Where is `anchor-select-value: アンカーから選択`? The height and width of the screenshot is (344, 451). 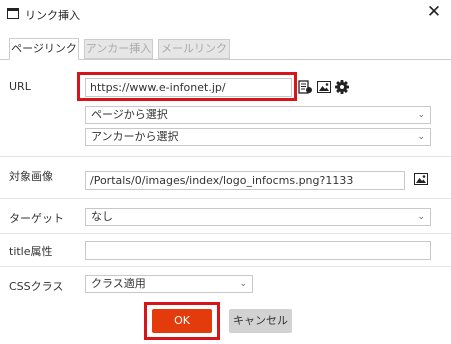
anchor-select-value: アンカーから選択 is located at coordinates (135, 136).